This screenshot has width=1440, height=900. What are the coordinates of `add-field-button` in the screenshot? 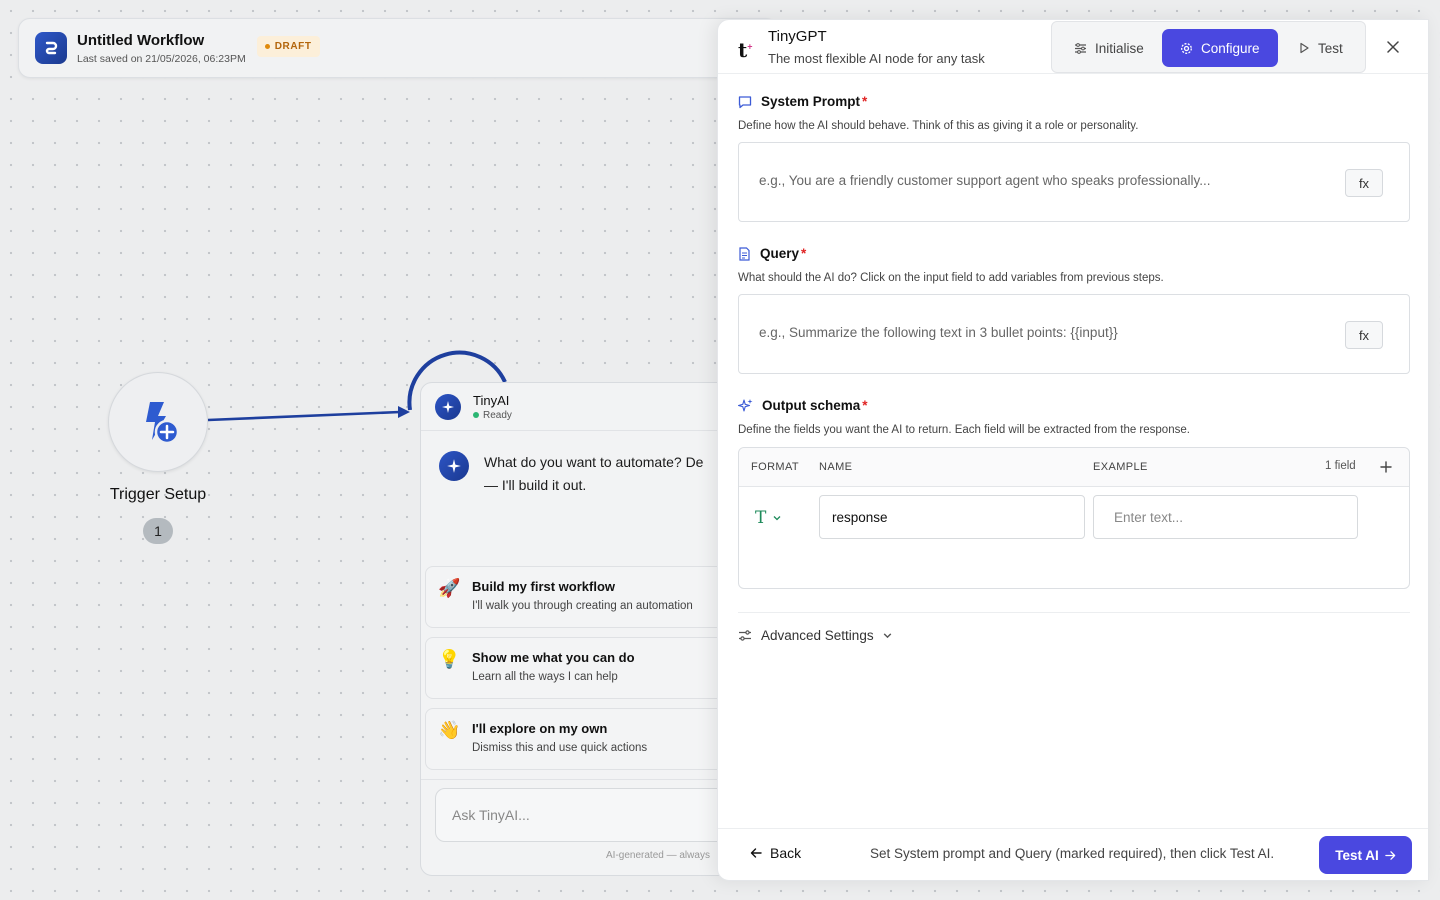 It's located at (1386, 467).